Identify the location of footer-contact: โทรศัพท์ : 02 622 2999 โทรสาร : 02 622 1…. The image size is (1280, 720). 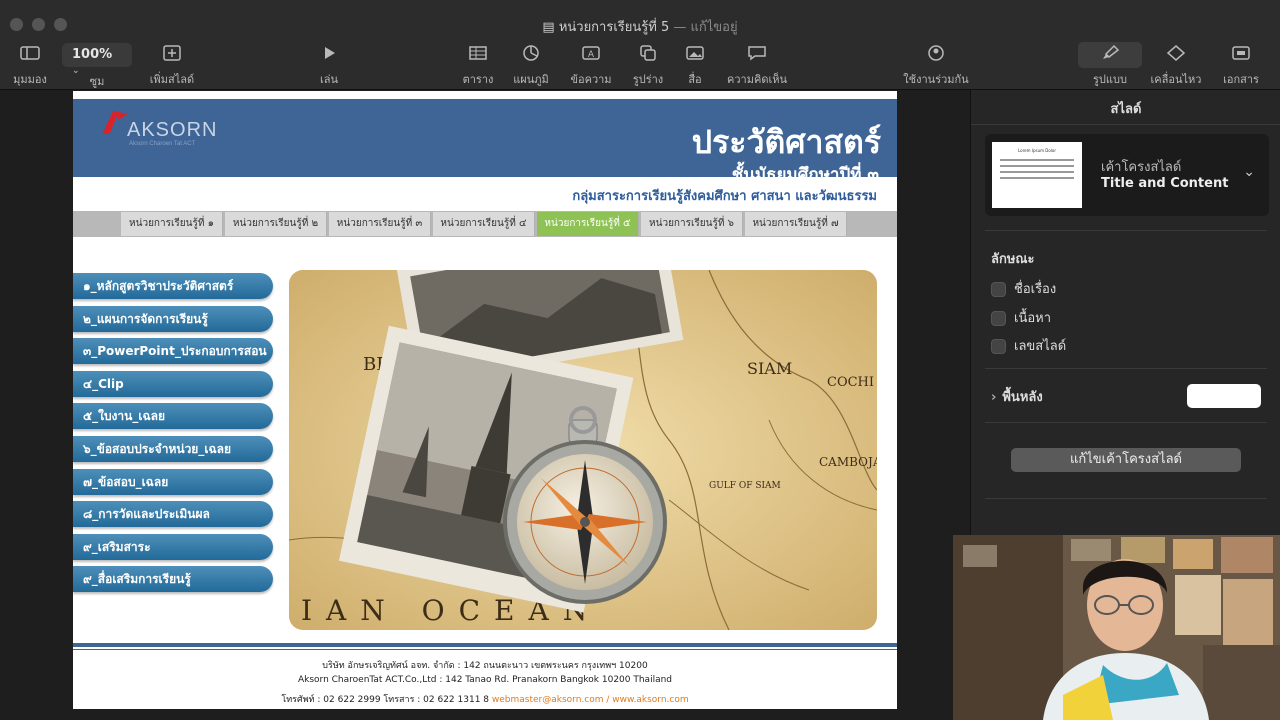
(485, 699).